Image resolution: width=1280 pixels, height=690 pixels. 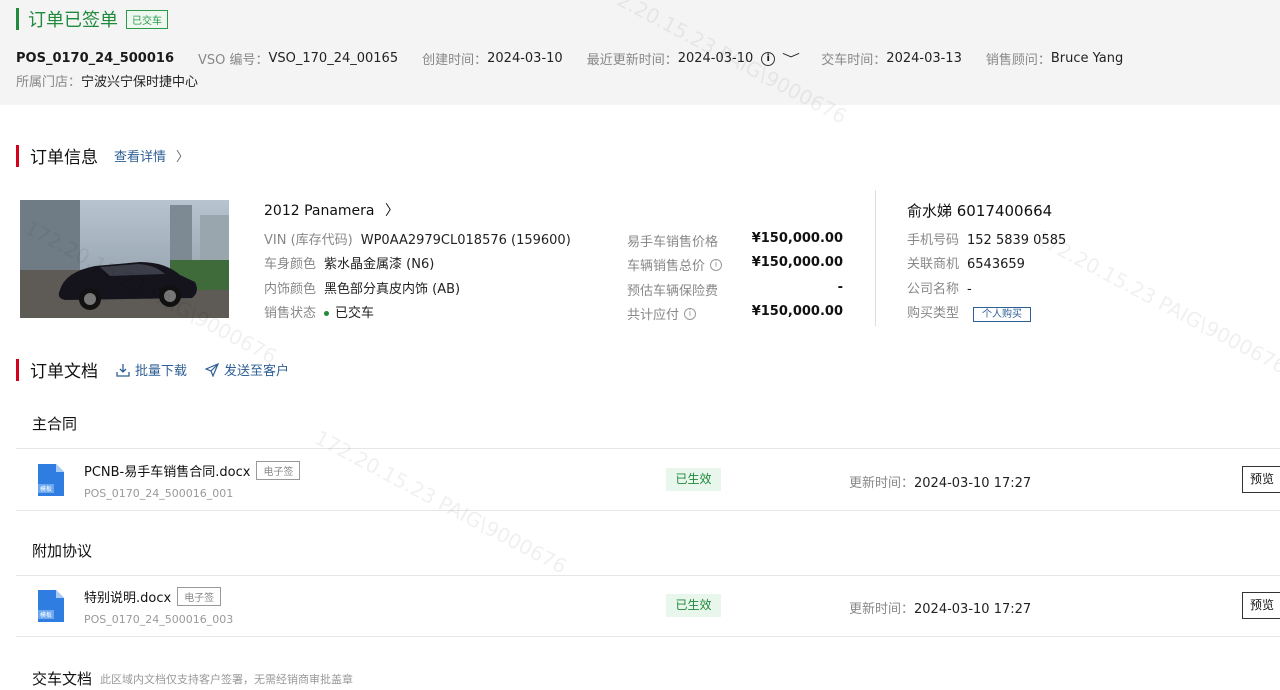 I want to click on vin-label: VIN (库存代码), so click(x=308, y=240).